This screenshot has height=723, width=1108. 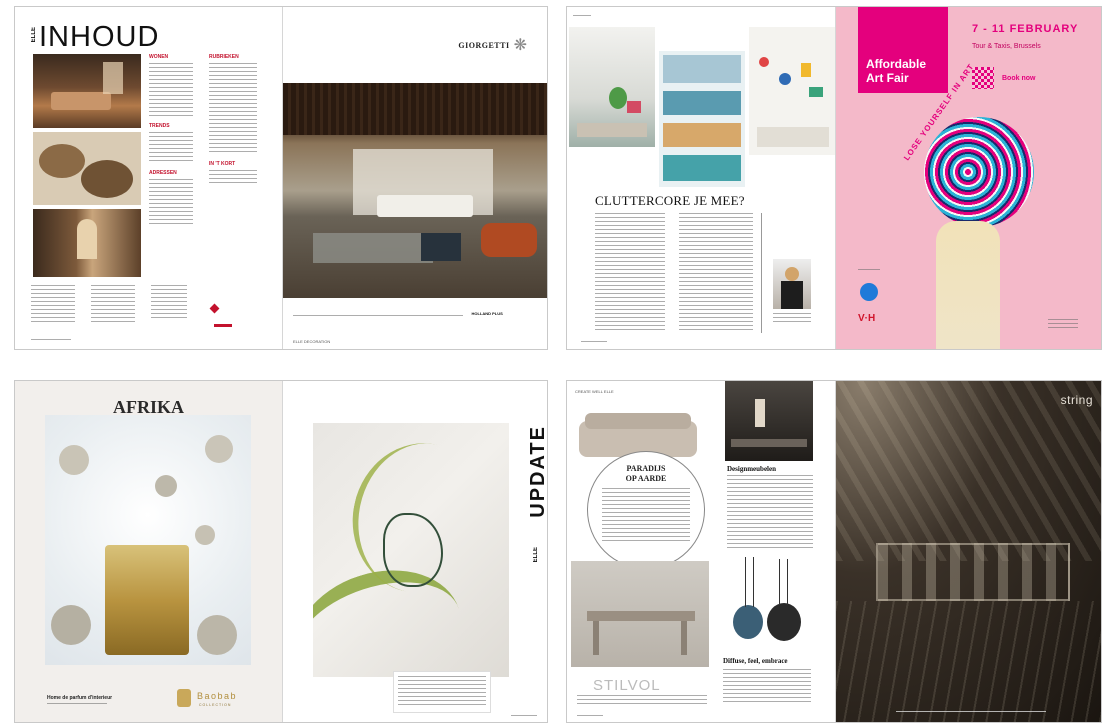 What do you see at coordinates (869, 292) in the screenshot?
I see `partner-logo-blue` at bounding box center [869, 292].